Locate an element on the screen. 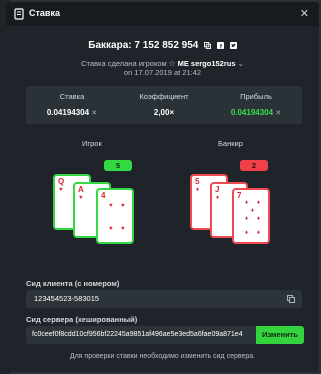 This screenshot has height=374, width=321. player-label: Игрок is located at coordinates (92, 143).